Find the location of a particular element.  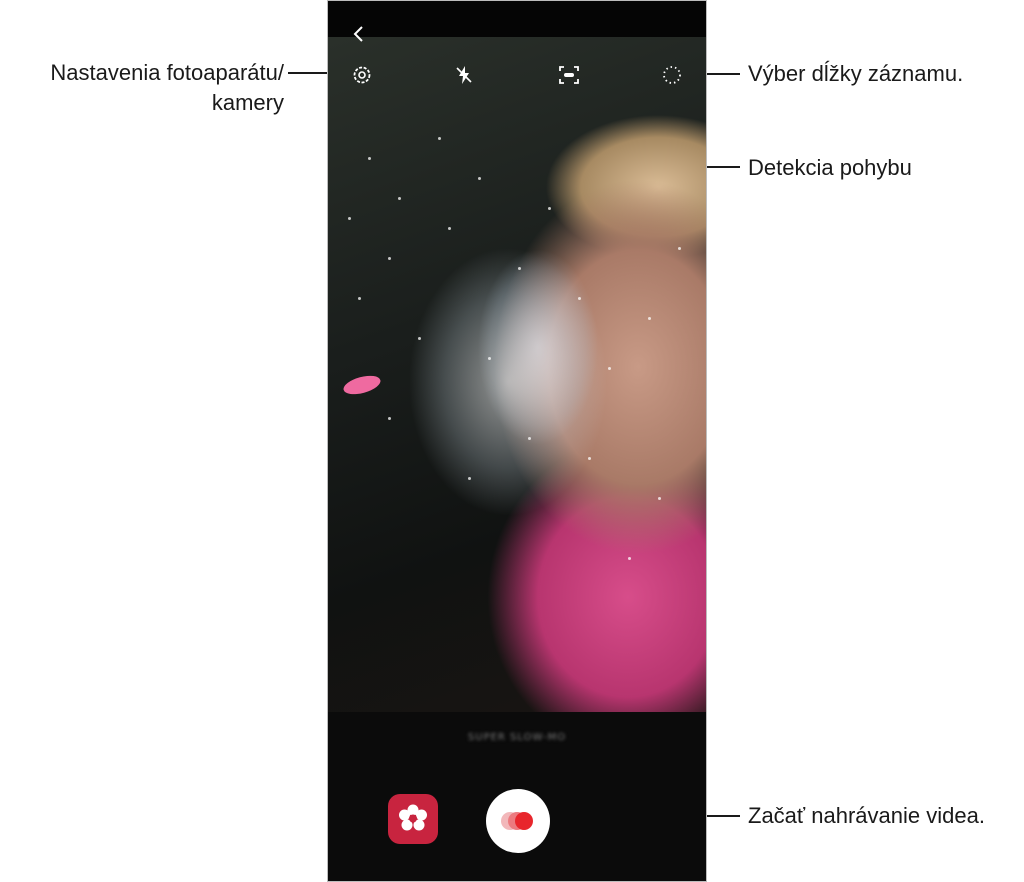

back-button is located at coordinates (359, 34).